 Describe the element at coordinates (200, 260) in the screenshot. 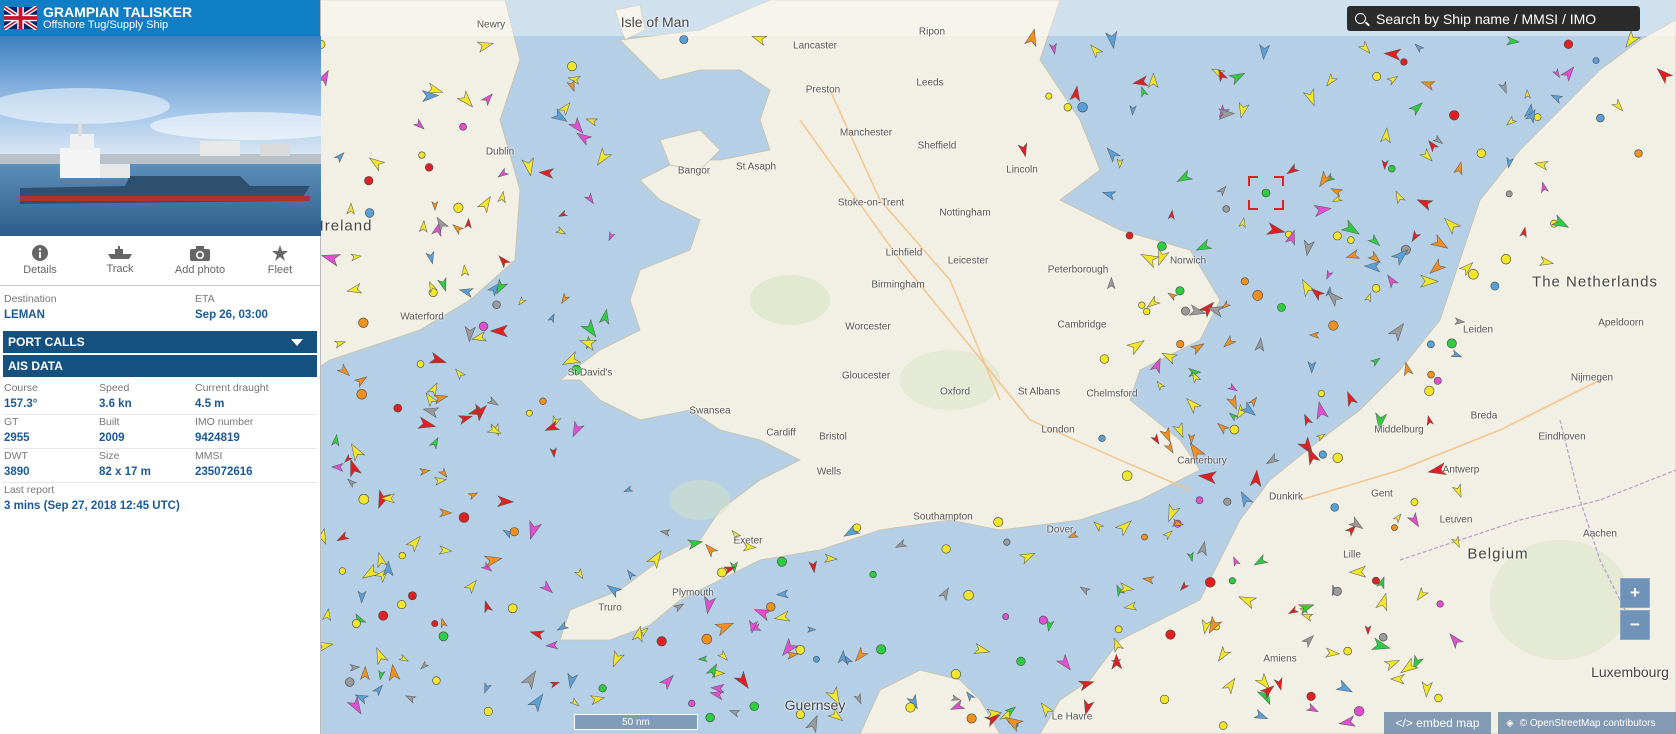

I see `add-photo-button: Add photo` at that location.